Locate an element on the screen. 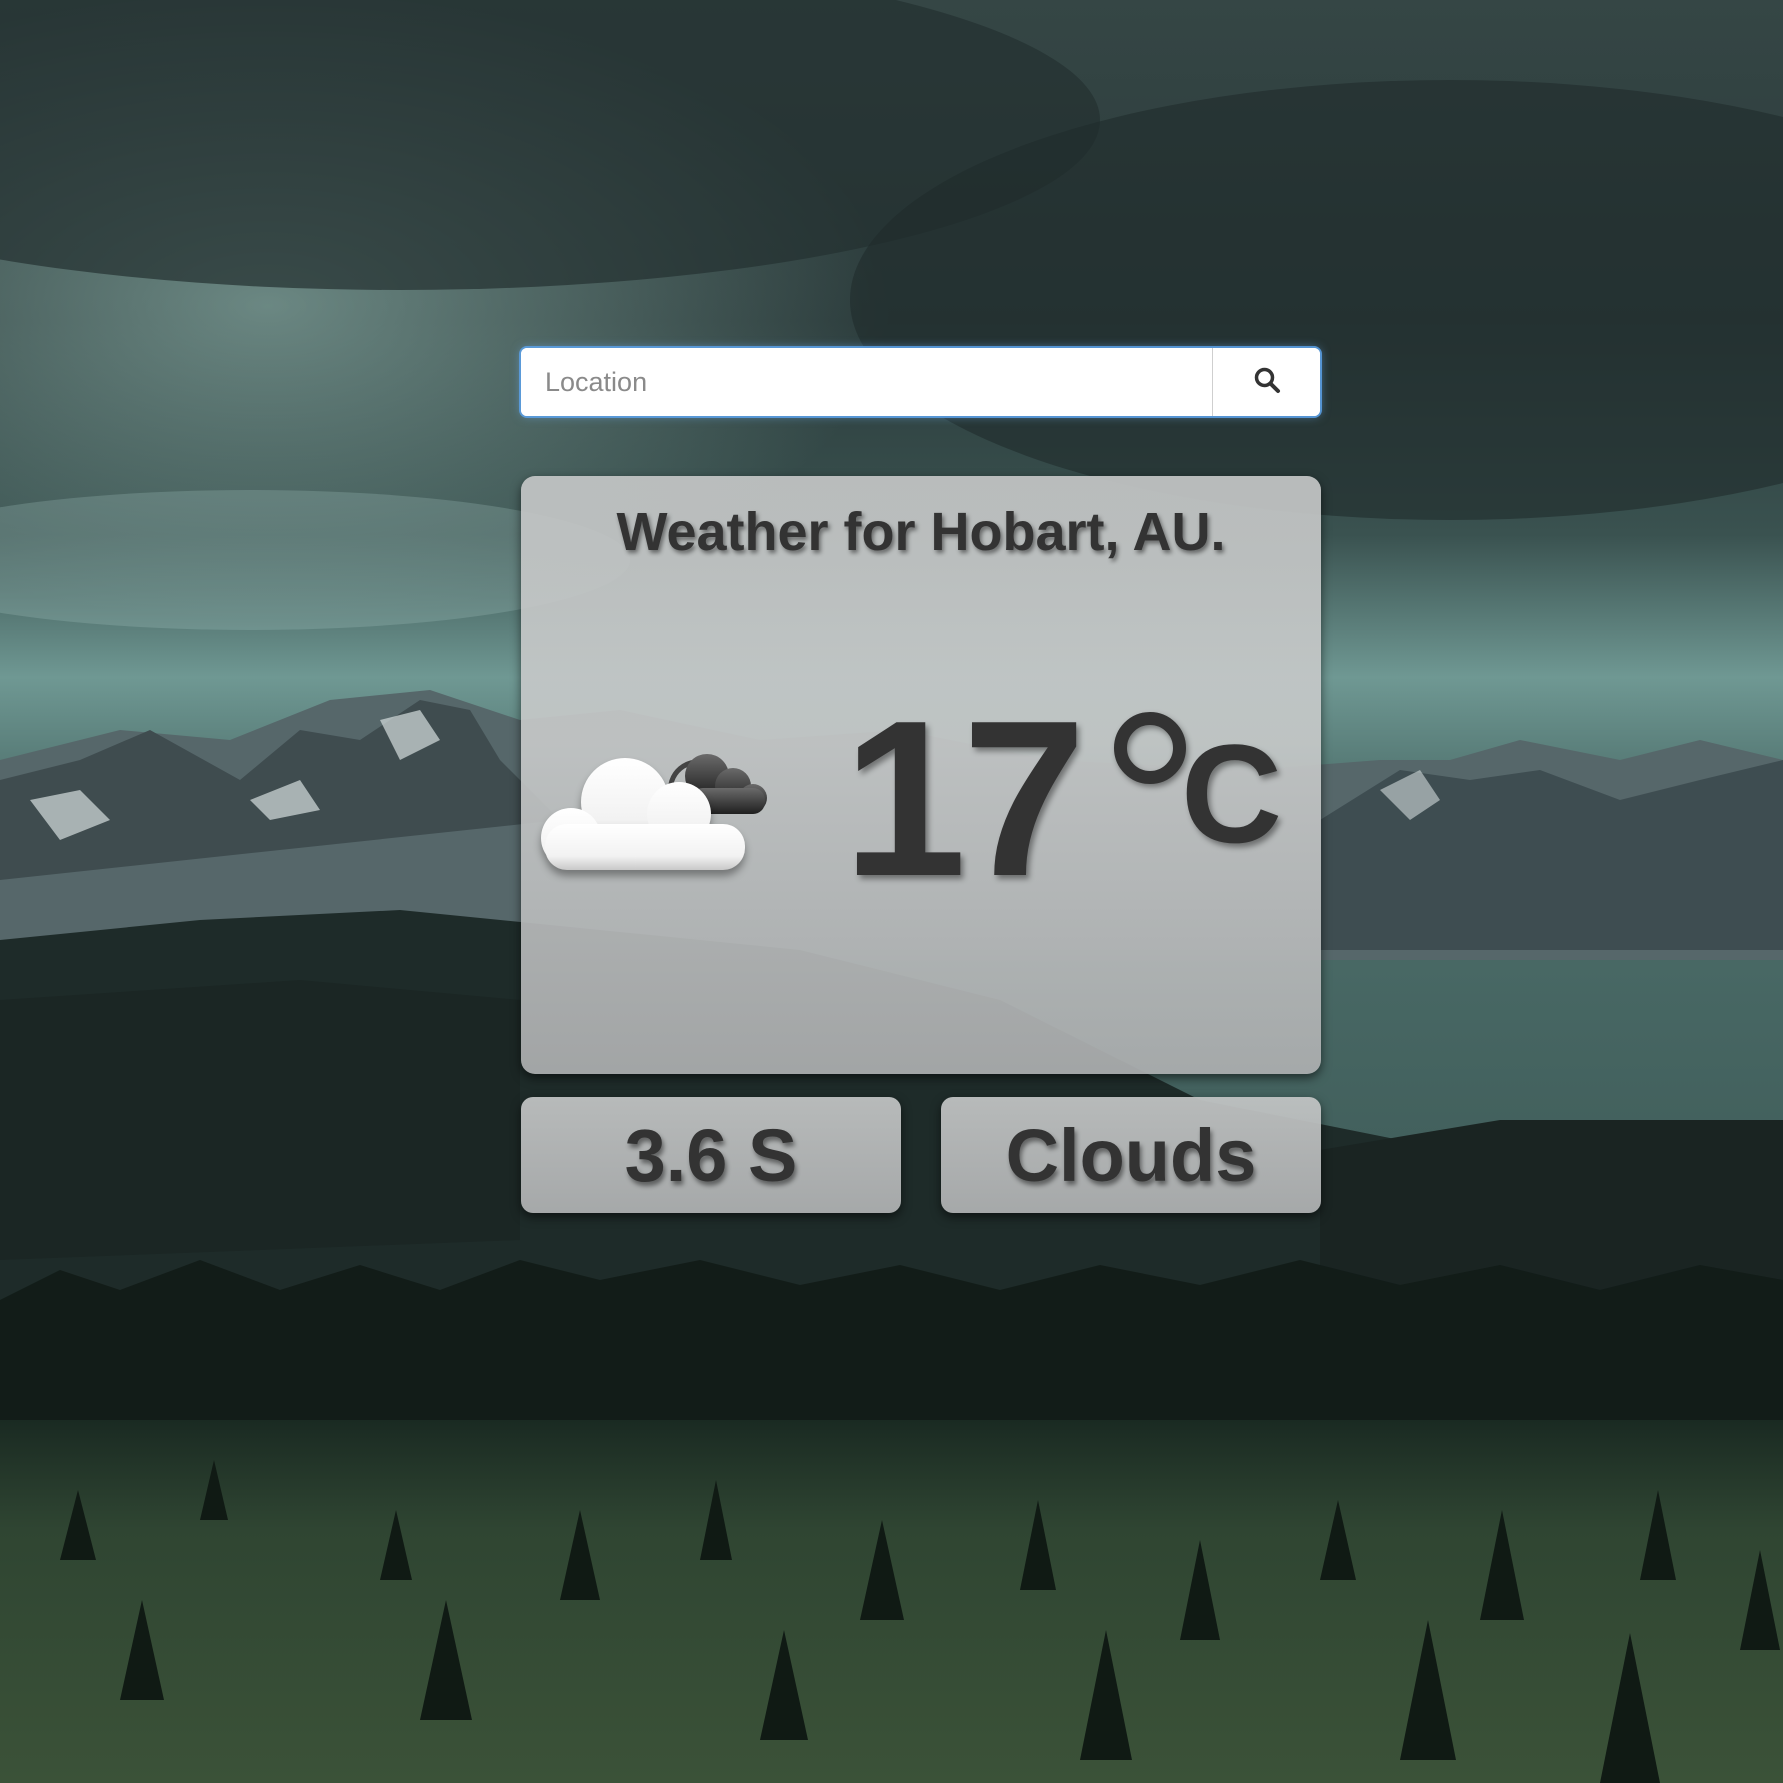 Image resolution: width=1783 pixels, height=1783 pixels. condition-value: Clouds is located at coordinates (1131, 1155).